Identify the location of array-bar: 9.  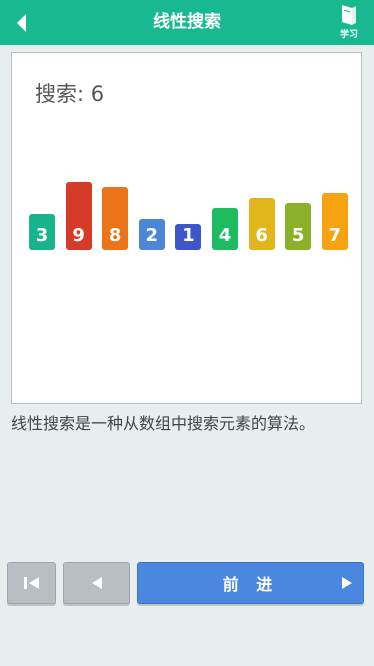
(78, 216).